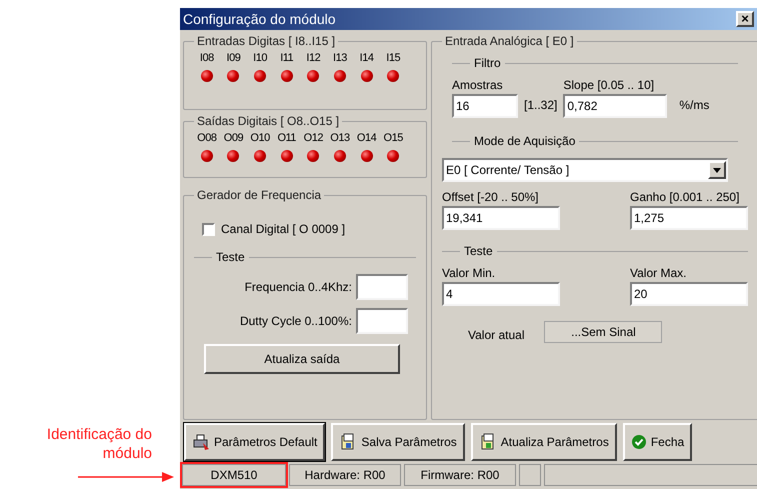 The height and width of the screenshot is (489, 757). I want to click on field-label: Ganho [0.001 .. 250], so click(685, 197).